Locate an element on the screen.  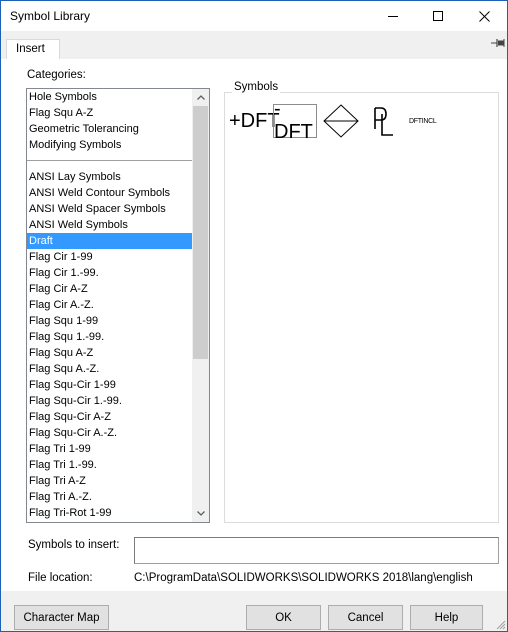
symbol-diamond-draft is located at coordinates (341, 121).